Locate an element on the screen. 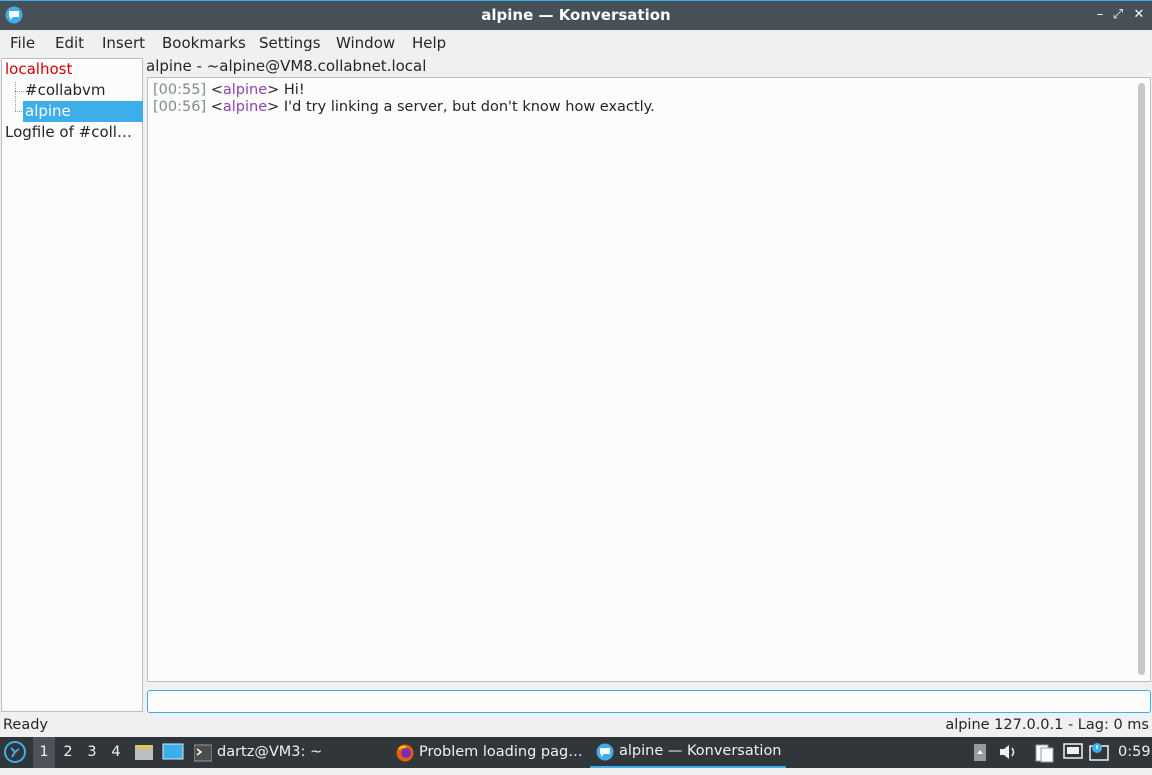 The height and width of the screenshot is (775, 1152). tree-item-query-alpine: alpine is located at coordinates (83, 111).